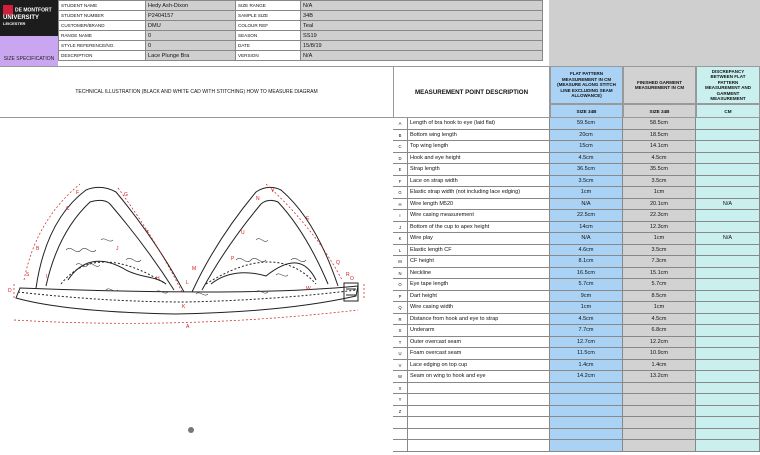  What do you see at coordinates (400, 250) in the screenshot?
I see `row-letter: L` at bounding box center [400, 250].